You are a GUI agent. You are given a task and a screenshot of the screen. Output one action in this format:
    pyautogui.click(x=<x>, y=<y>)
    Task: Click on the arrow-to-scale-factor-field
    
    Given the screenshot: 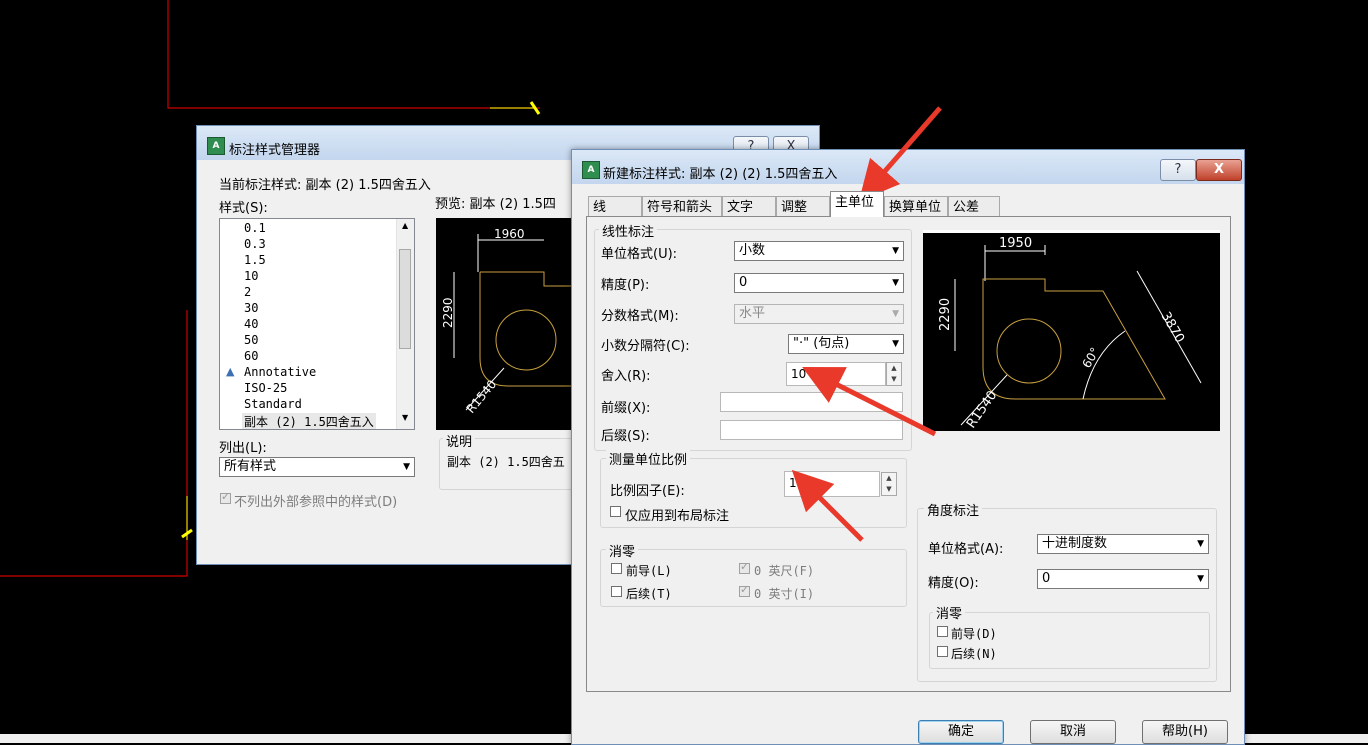 What is the action you would take?
    pyautogui.click(x=827, y=505)
    